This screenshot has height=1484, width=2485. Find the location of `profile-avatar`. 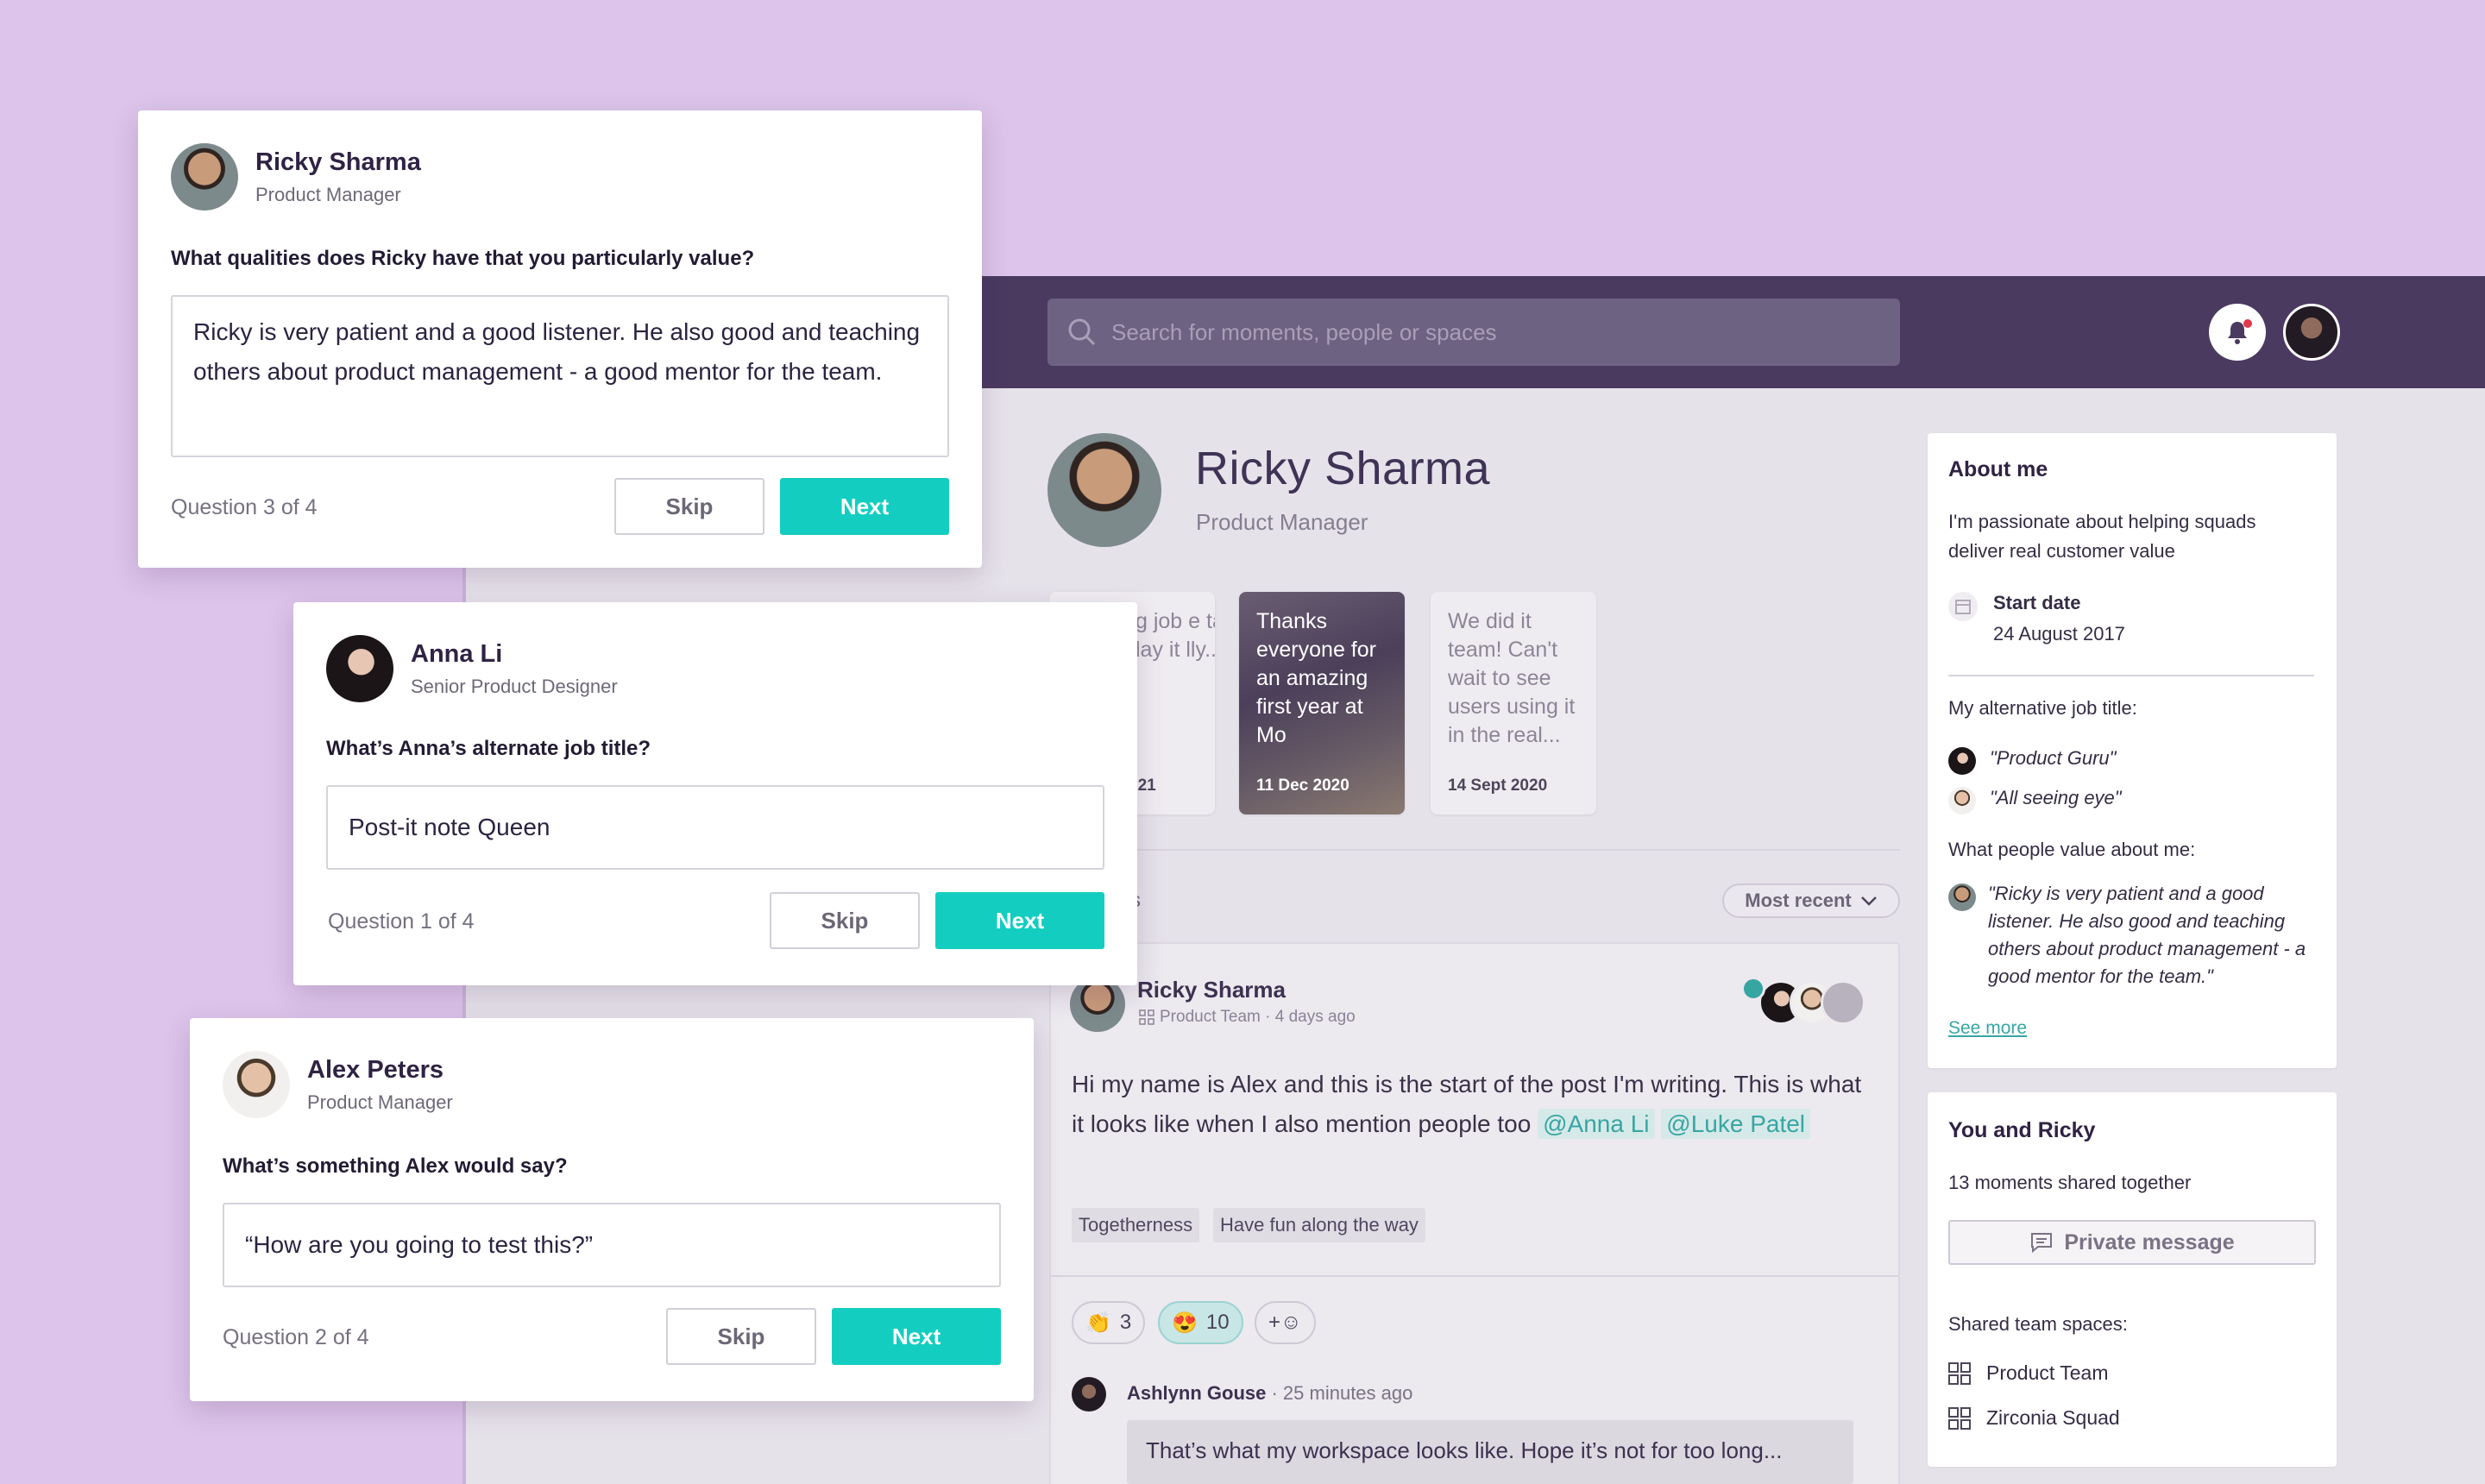

profile-avatar is located at coordinates (1104, 490).